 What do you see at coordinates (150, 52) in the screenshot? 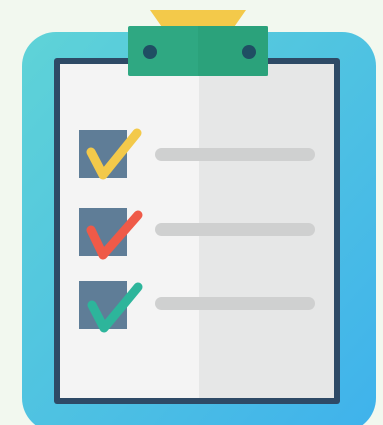
I see `clip-hole-left-icon` at bounding box center [150, 52].